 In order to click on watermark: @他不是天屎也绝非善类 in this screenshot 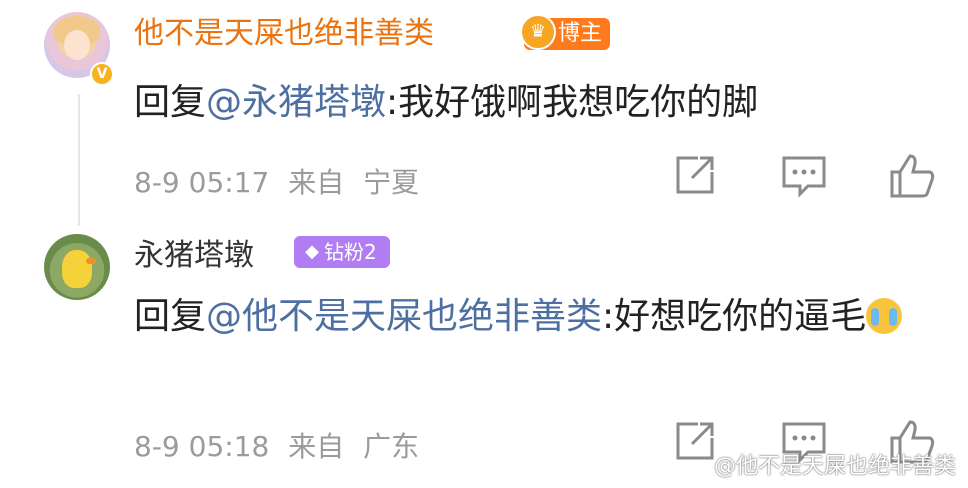, I will do `click(834, 466)`.